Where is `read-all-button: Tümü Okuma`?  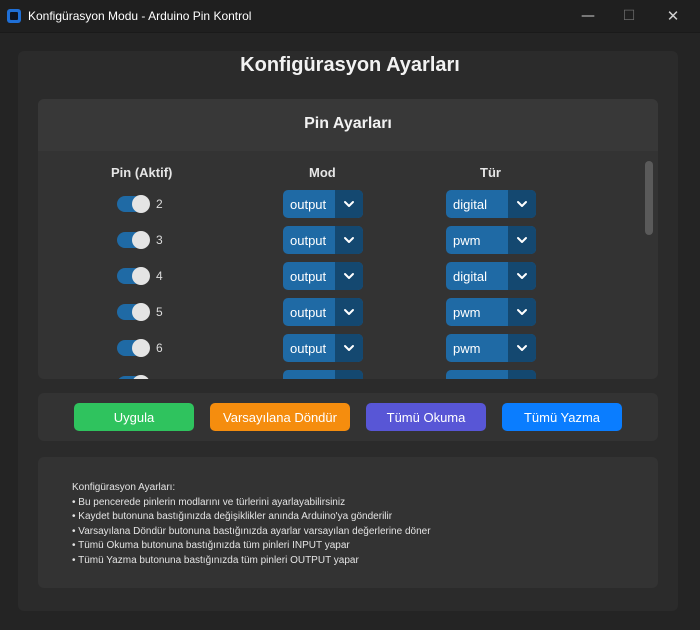 read-all-button: Tümü Okuma is located at coordinates (426, 417).